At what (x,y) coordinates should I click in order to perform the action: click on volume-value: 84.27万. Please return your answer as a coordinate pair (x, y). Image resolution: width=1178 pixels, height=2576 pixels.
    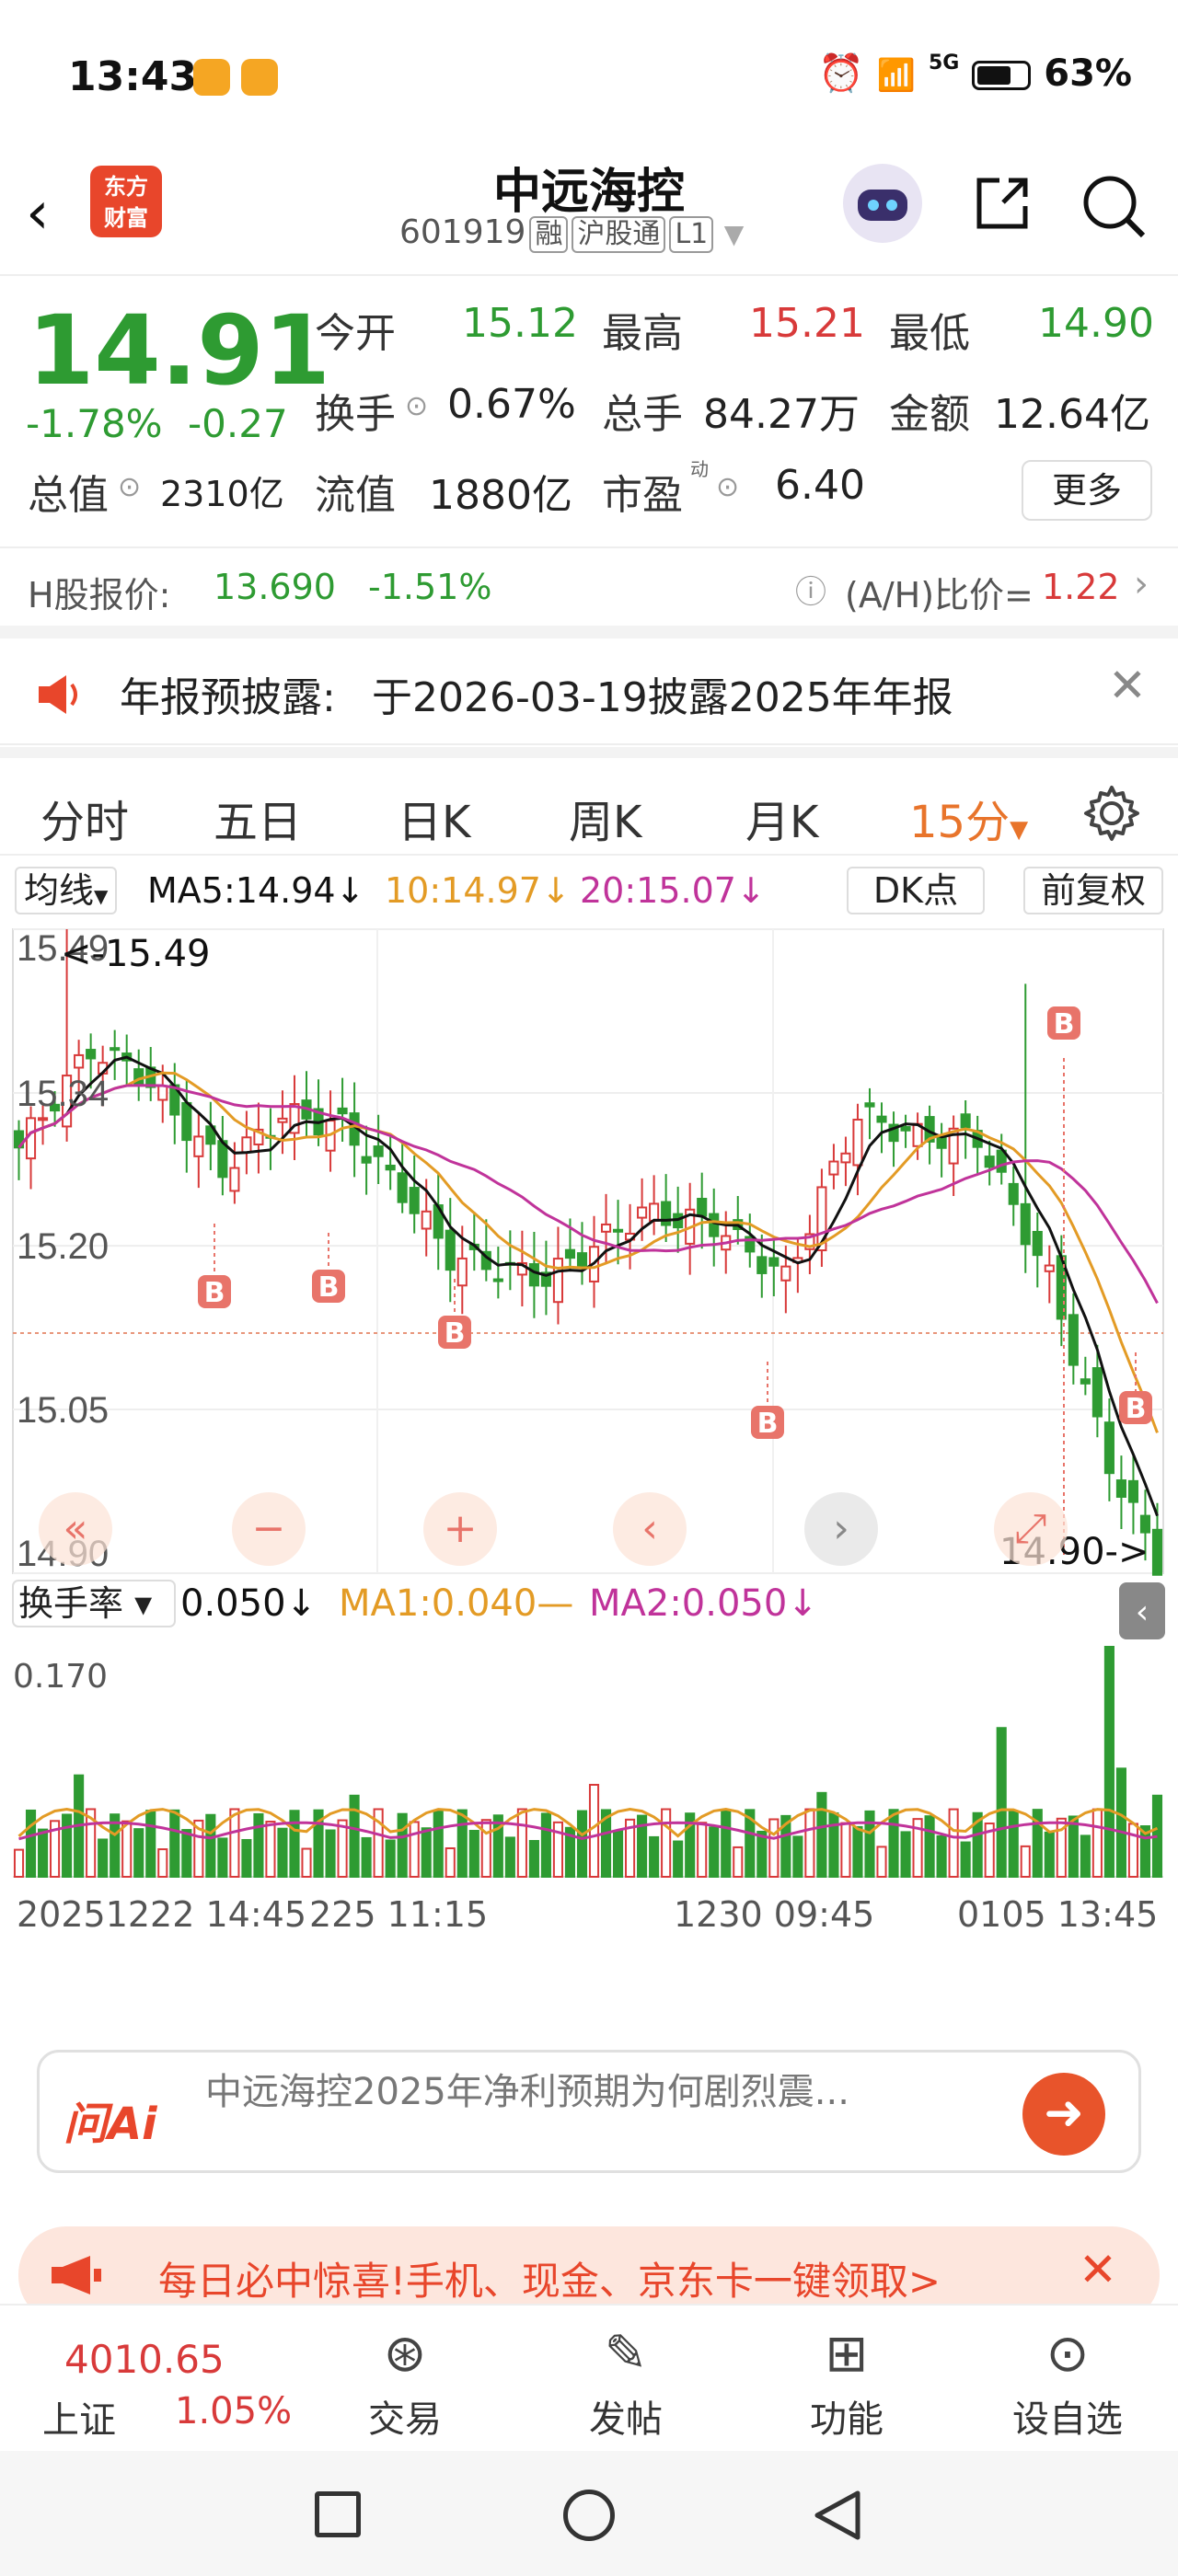
    Looking at the image, I should click on (781, 414).